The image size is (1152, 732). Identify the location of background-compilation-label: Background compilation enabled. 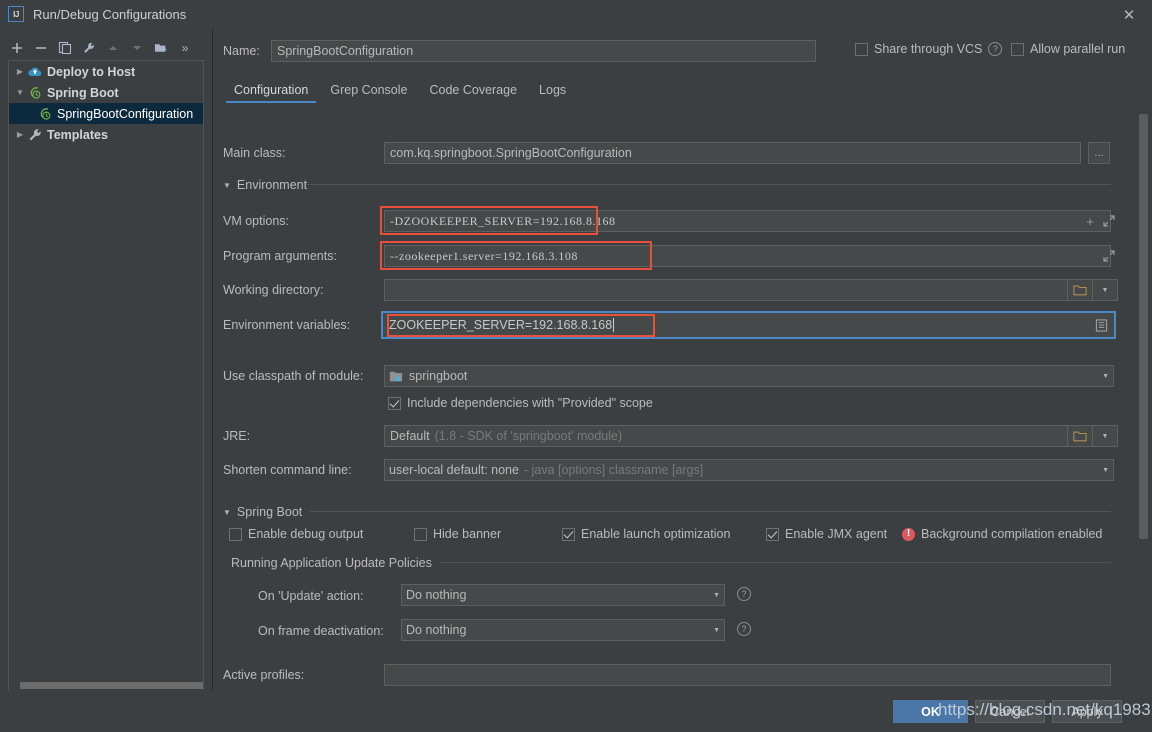
(1012, 534).